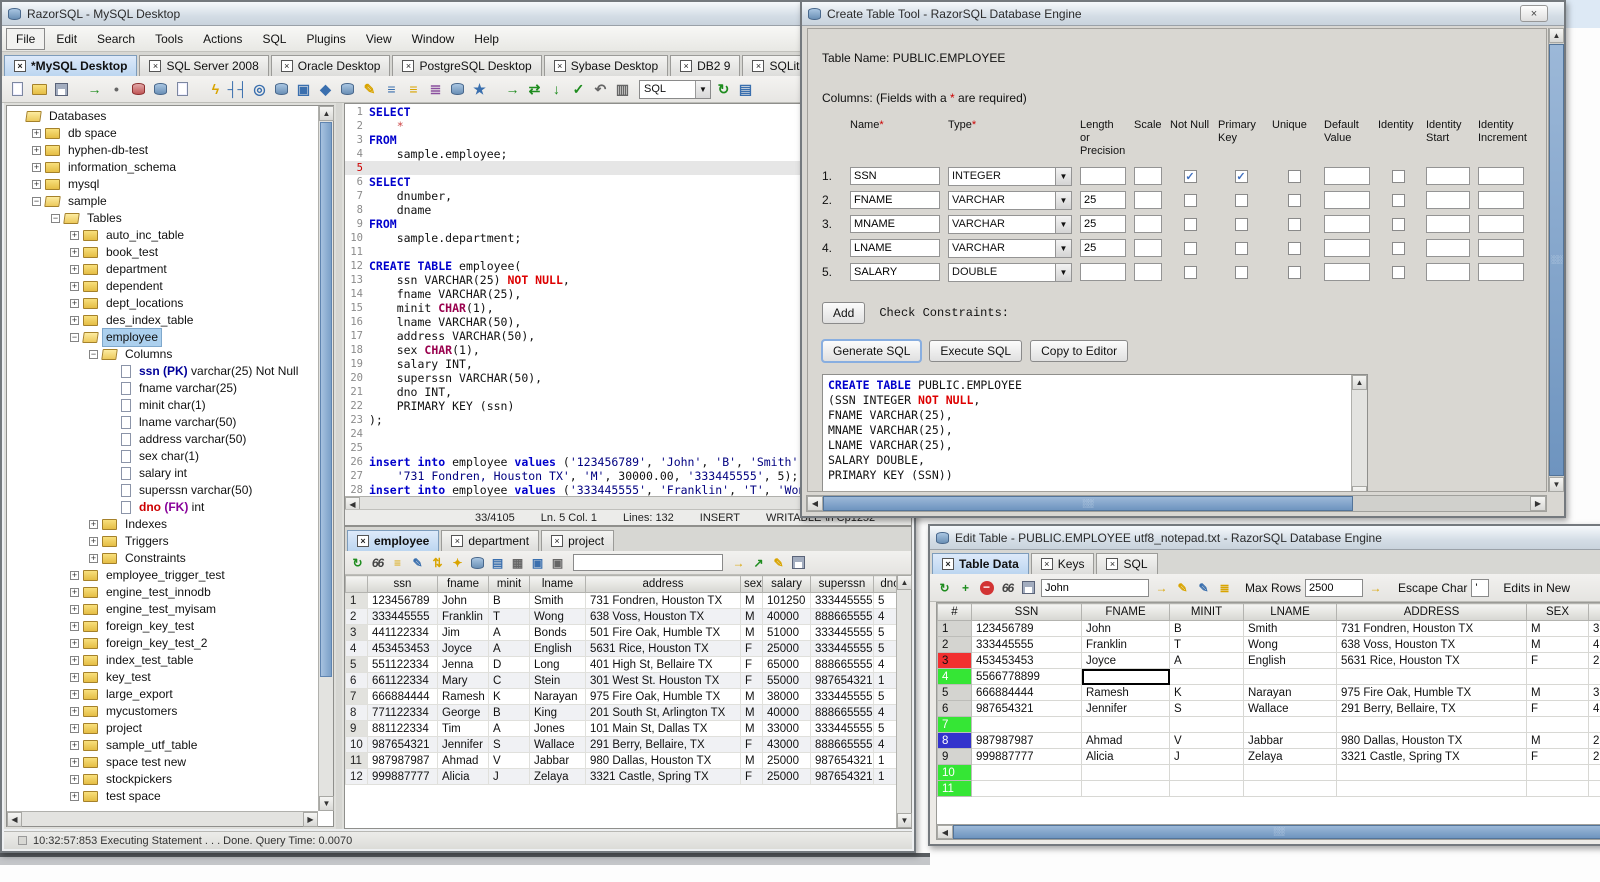 Image resolution: width=1600 pixels, height=882 pixels. I want to click on sql-mode-dropdown: SQL ▼, so click(675, 89).